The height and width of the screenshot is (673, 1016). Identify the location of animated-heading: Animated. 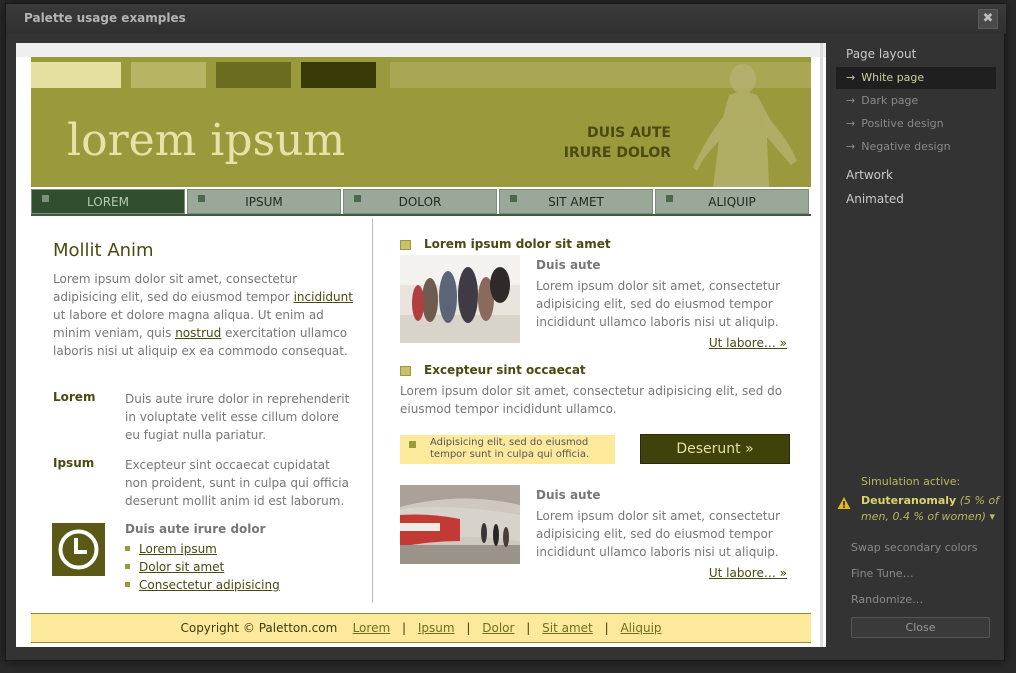
(875, 199).